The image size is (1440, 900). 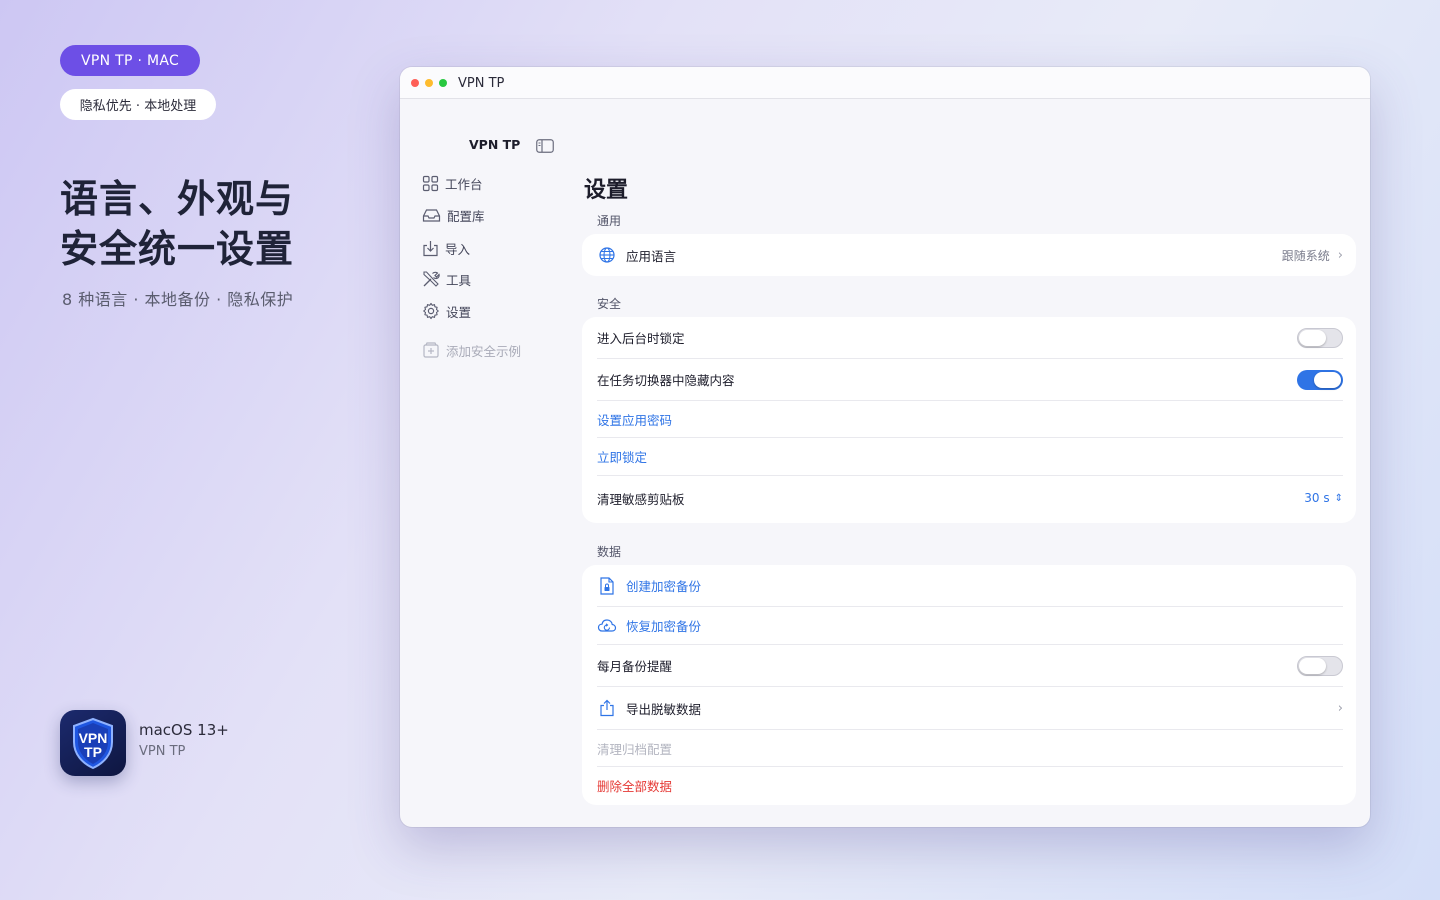 What do you see at coordinates (607, 255) in the screenshot?
I see `globe-icon` at bounding box center [607, 255].